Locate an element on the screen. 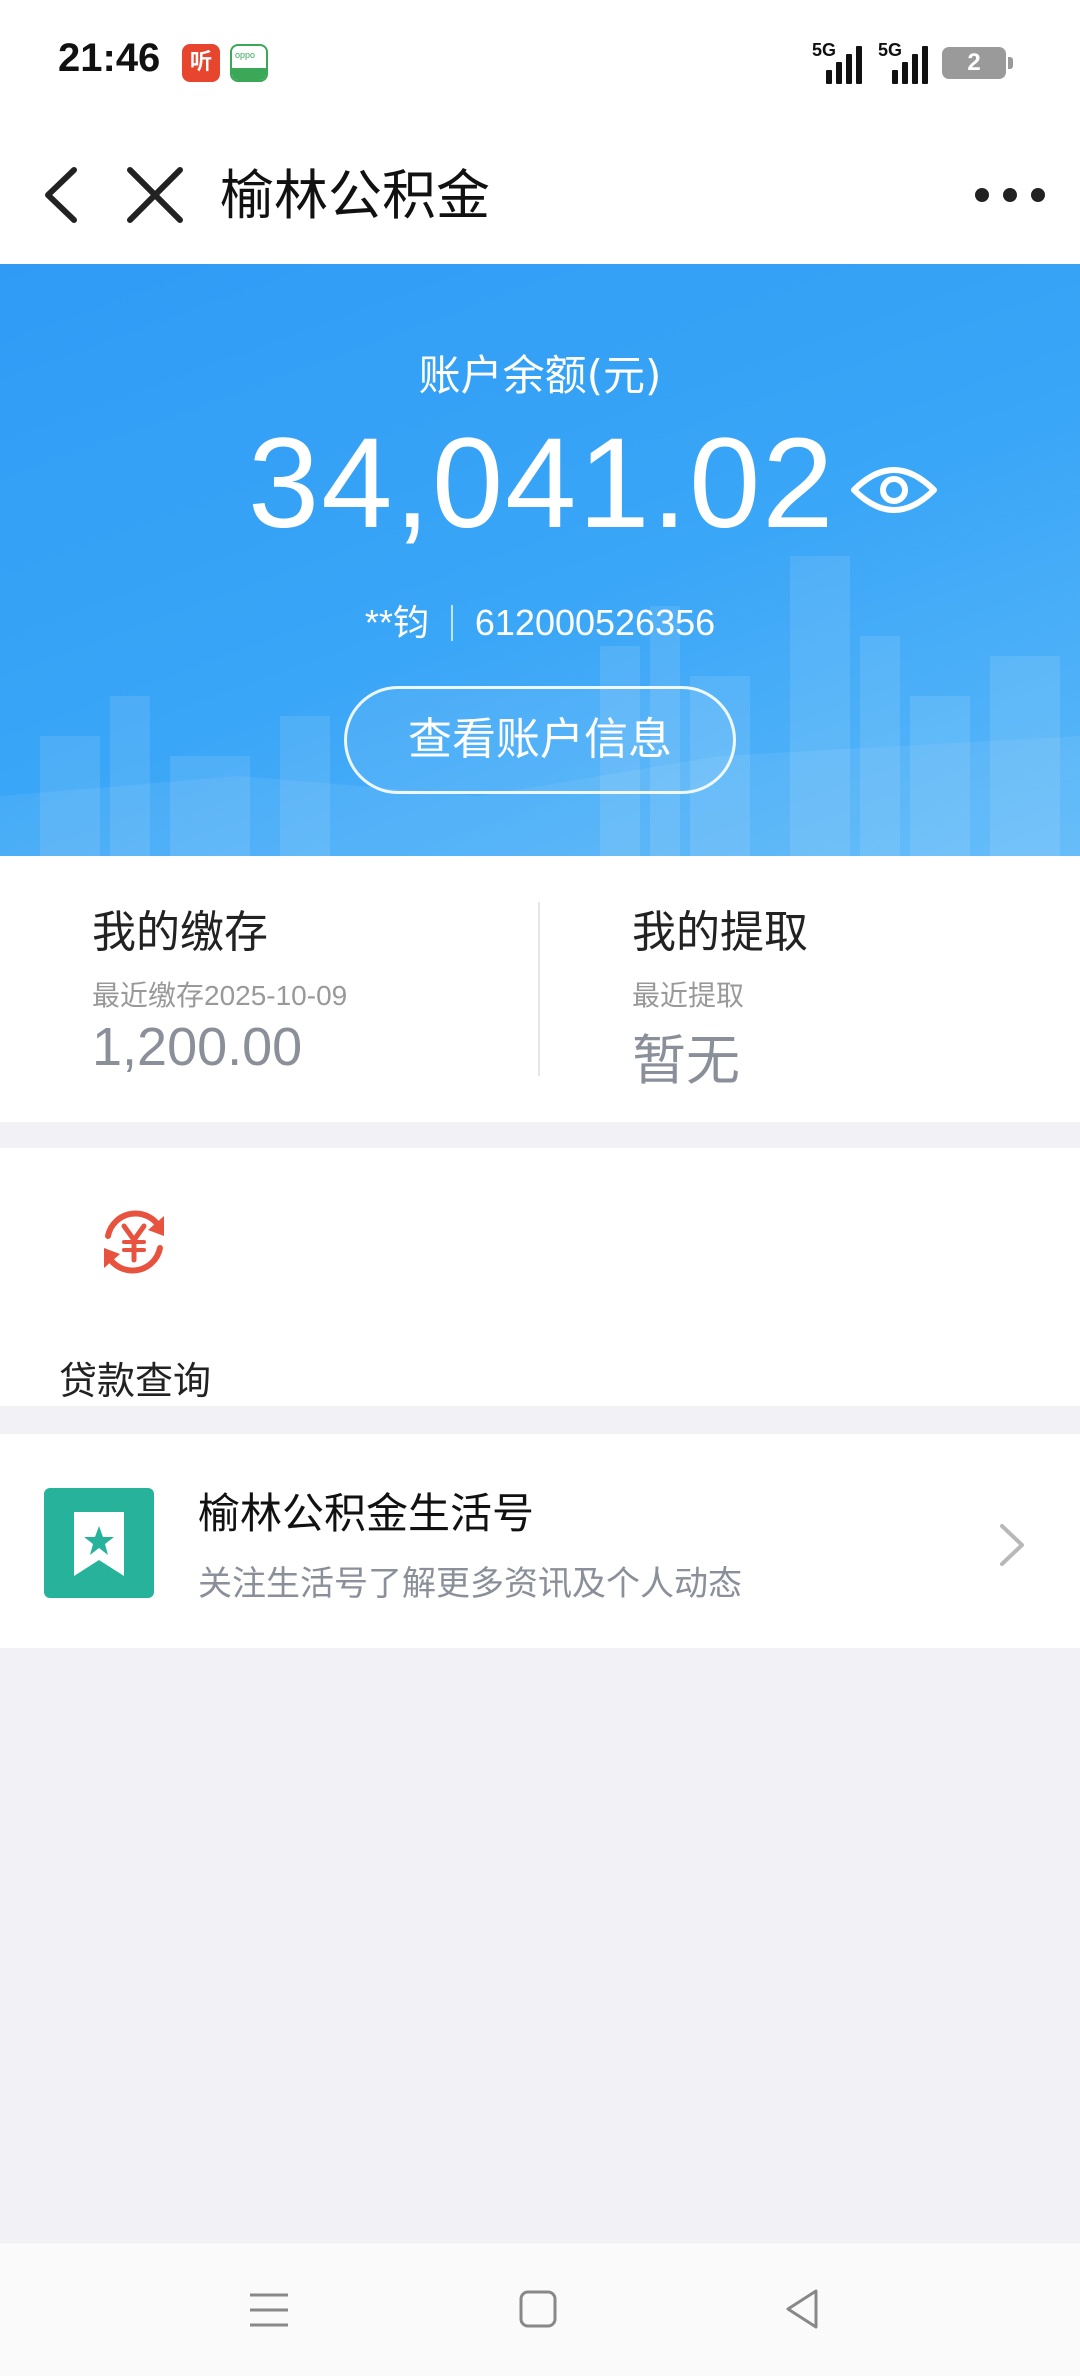 The height and width of the screenshot is (2376, 1080). account-number: 612000526356 is located at coordinates (595, 622).